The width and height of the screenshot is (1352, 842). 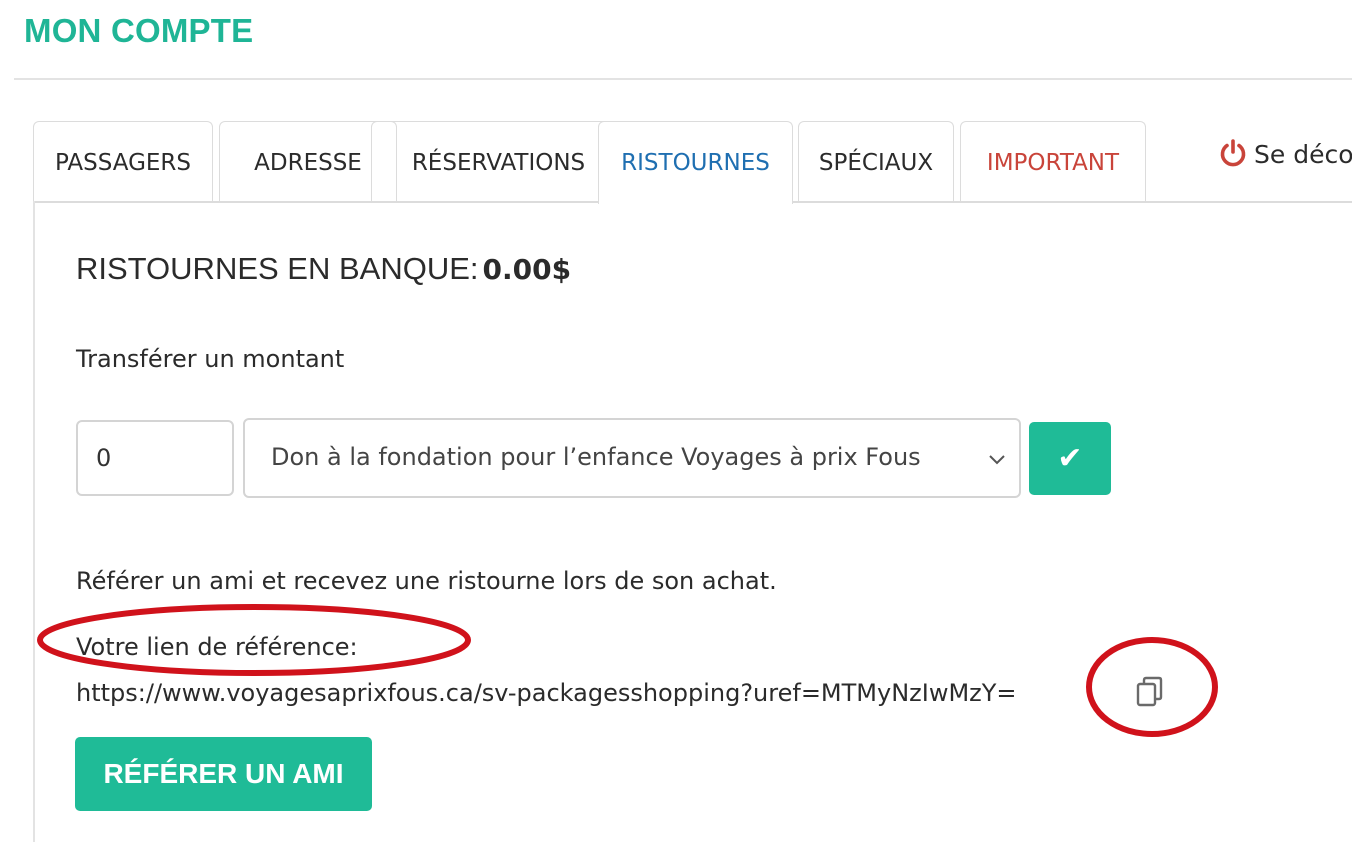 What do you see at coordinates (876, 161) in the screenshot?
I see `tab-speciaux: SPÉCIAUX` at bounding box center [876, 161].